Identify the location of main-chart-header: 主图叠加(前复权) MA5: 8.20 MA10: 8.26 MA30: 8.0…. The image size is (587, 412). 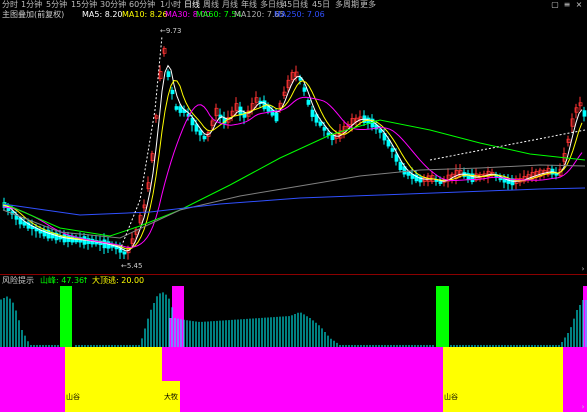
(293, 15).